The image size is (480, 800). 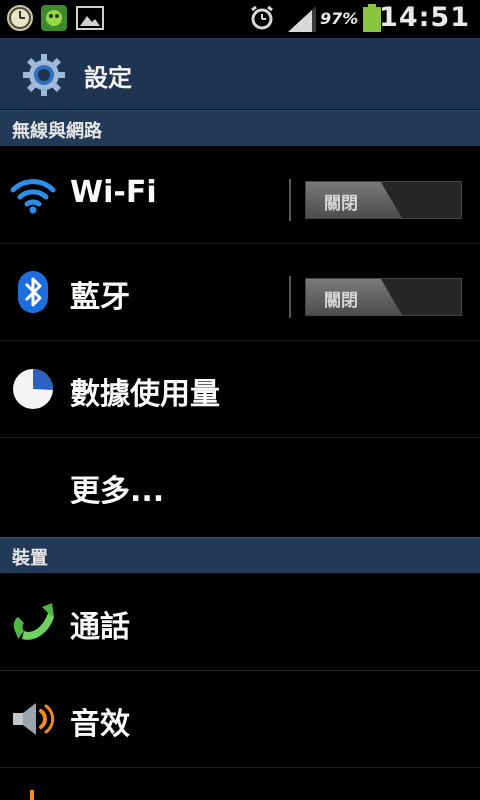 I want to click on settings-row-wifi: Wi-Fi 關閉, so click(x=240, y=195).